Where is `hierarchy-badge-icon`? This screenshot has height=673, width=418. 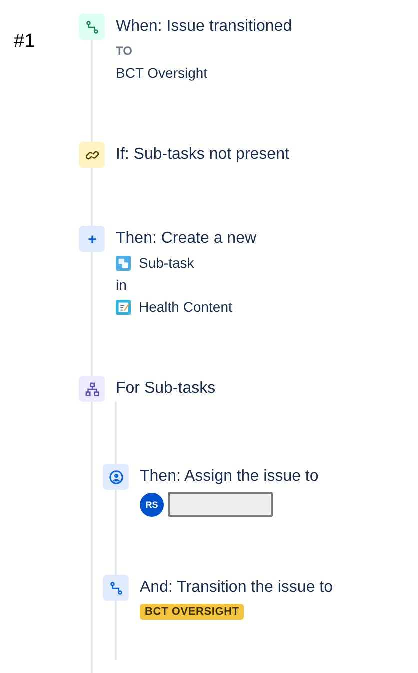 hierarchy-badge-icon is located at coordinates (92, 389).